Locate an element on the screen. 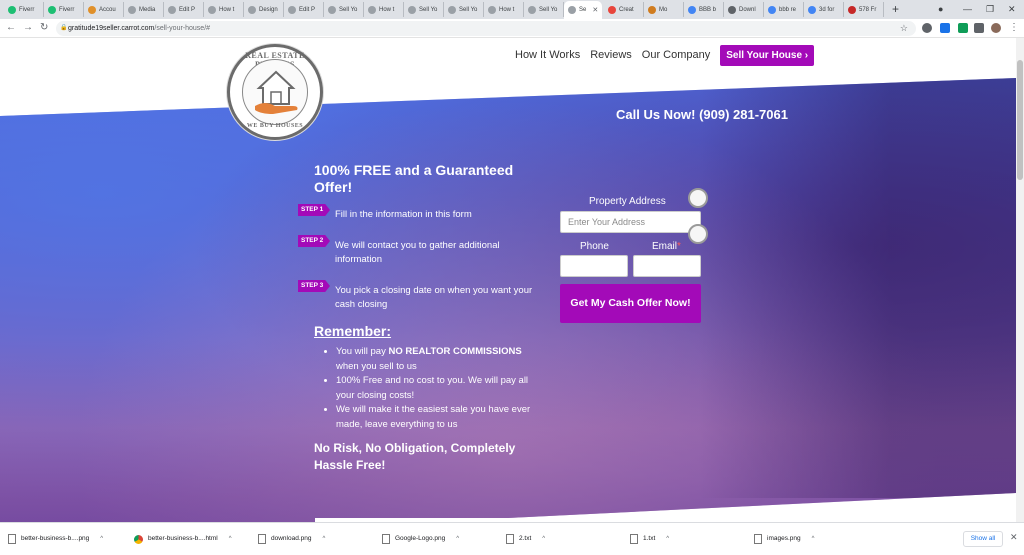 Image resolution: width=1024 pixels, height=555 pixels. browser-tab: 3d for is located at coordinates (824, 9).